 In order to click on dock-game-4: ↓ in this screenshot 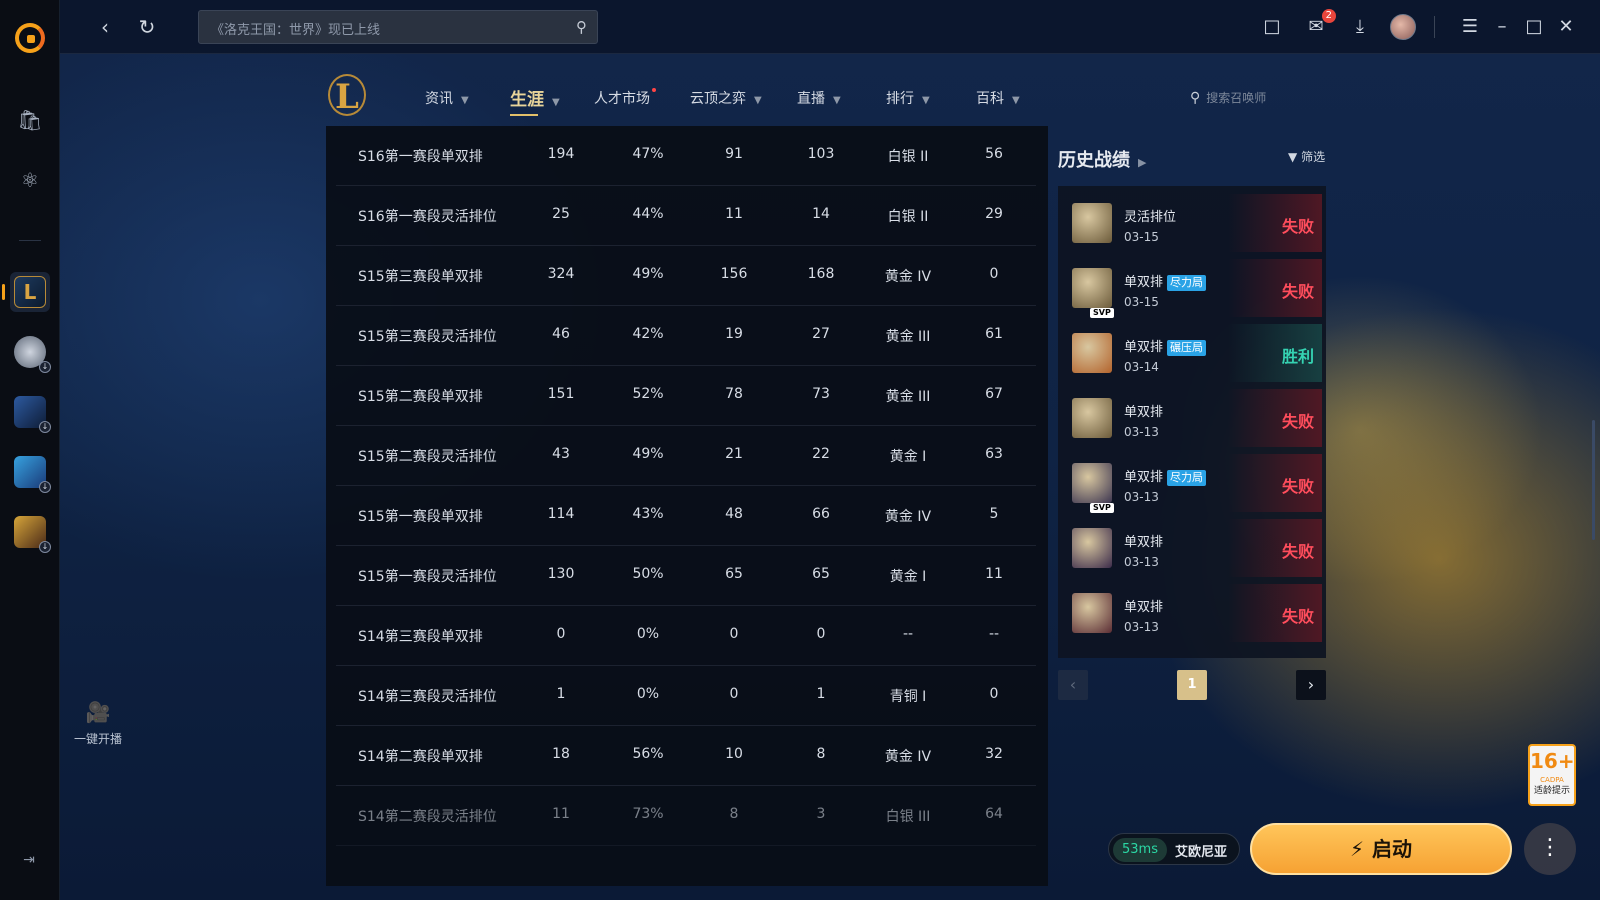, I will do `click(30, 472)`.